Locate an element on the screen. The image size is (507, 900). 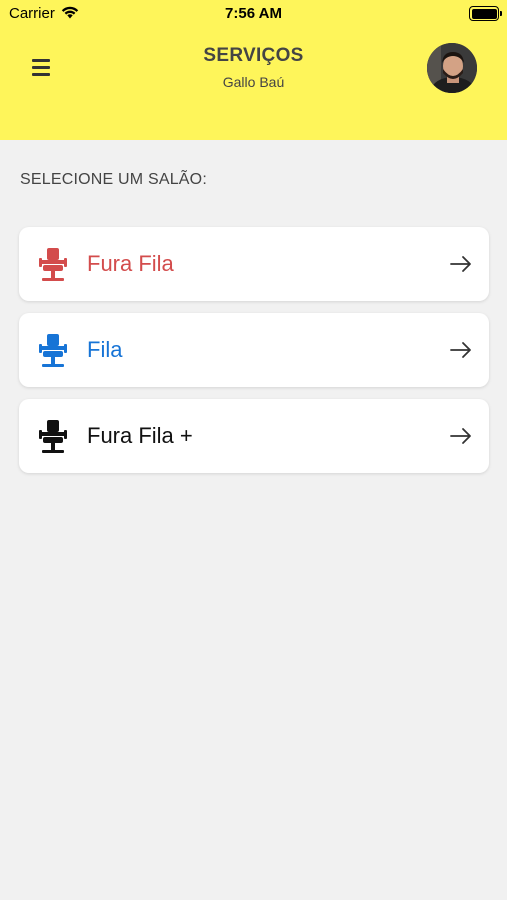
option-label: Fura Fila is located at coordinates (130, 263).